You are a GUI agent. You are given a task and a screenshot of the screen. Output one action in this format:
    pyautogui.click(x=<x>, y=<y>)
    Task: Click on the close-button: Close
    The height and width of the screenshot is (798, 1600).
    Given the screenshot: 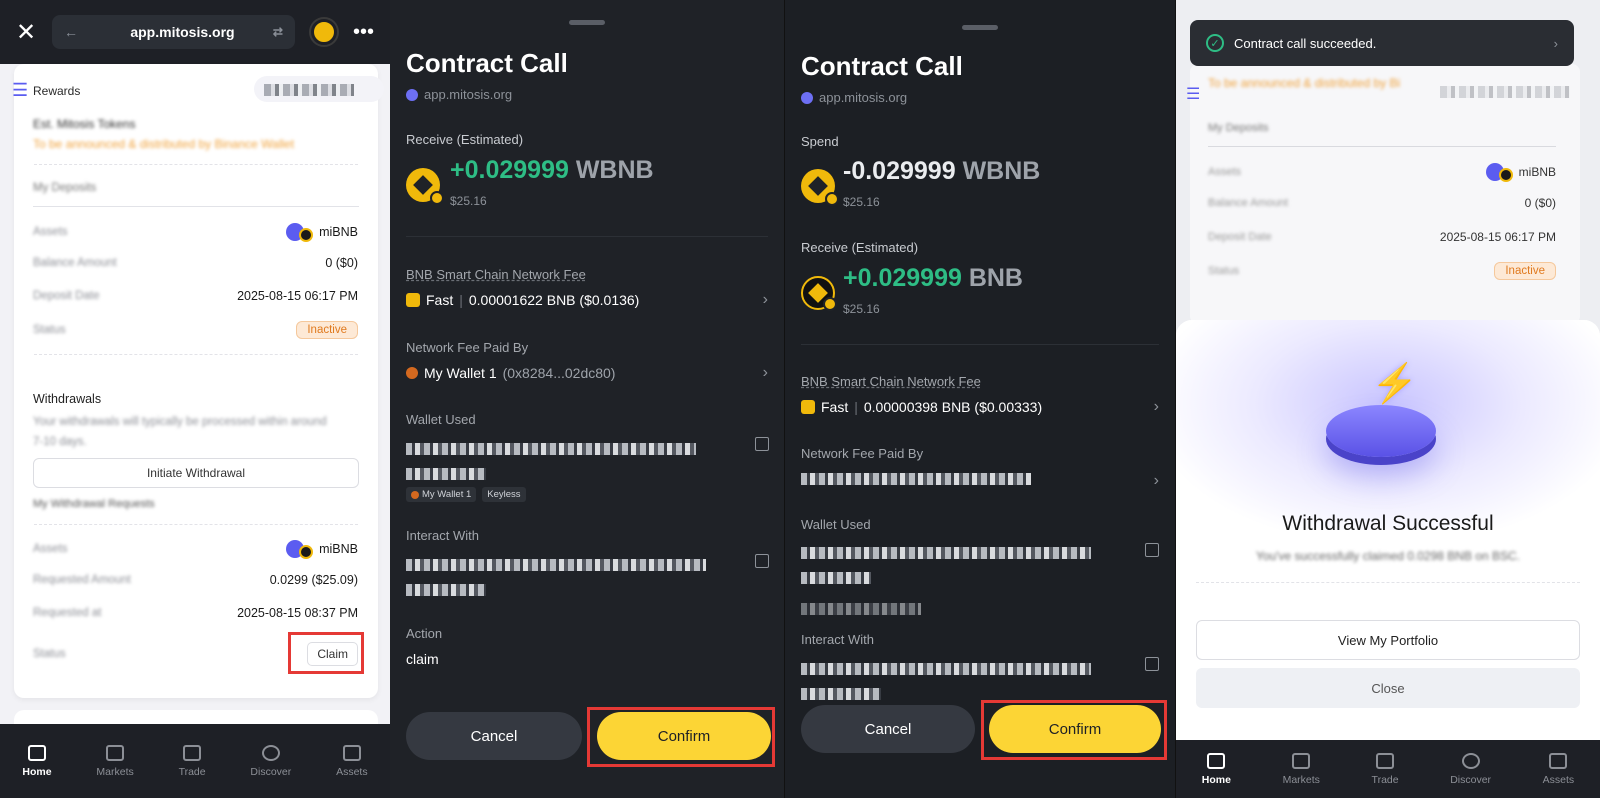 What is the action you would take?
    pyautogui.click(x=1388, y=688)
    